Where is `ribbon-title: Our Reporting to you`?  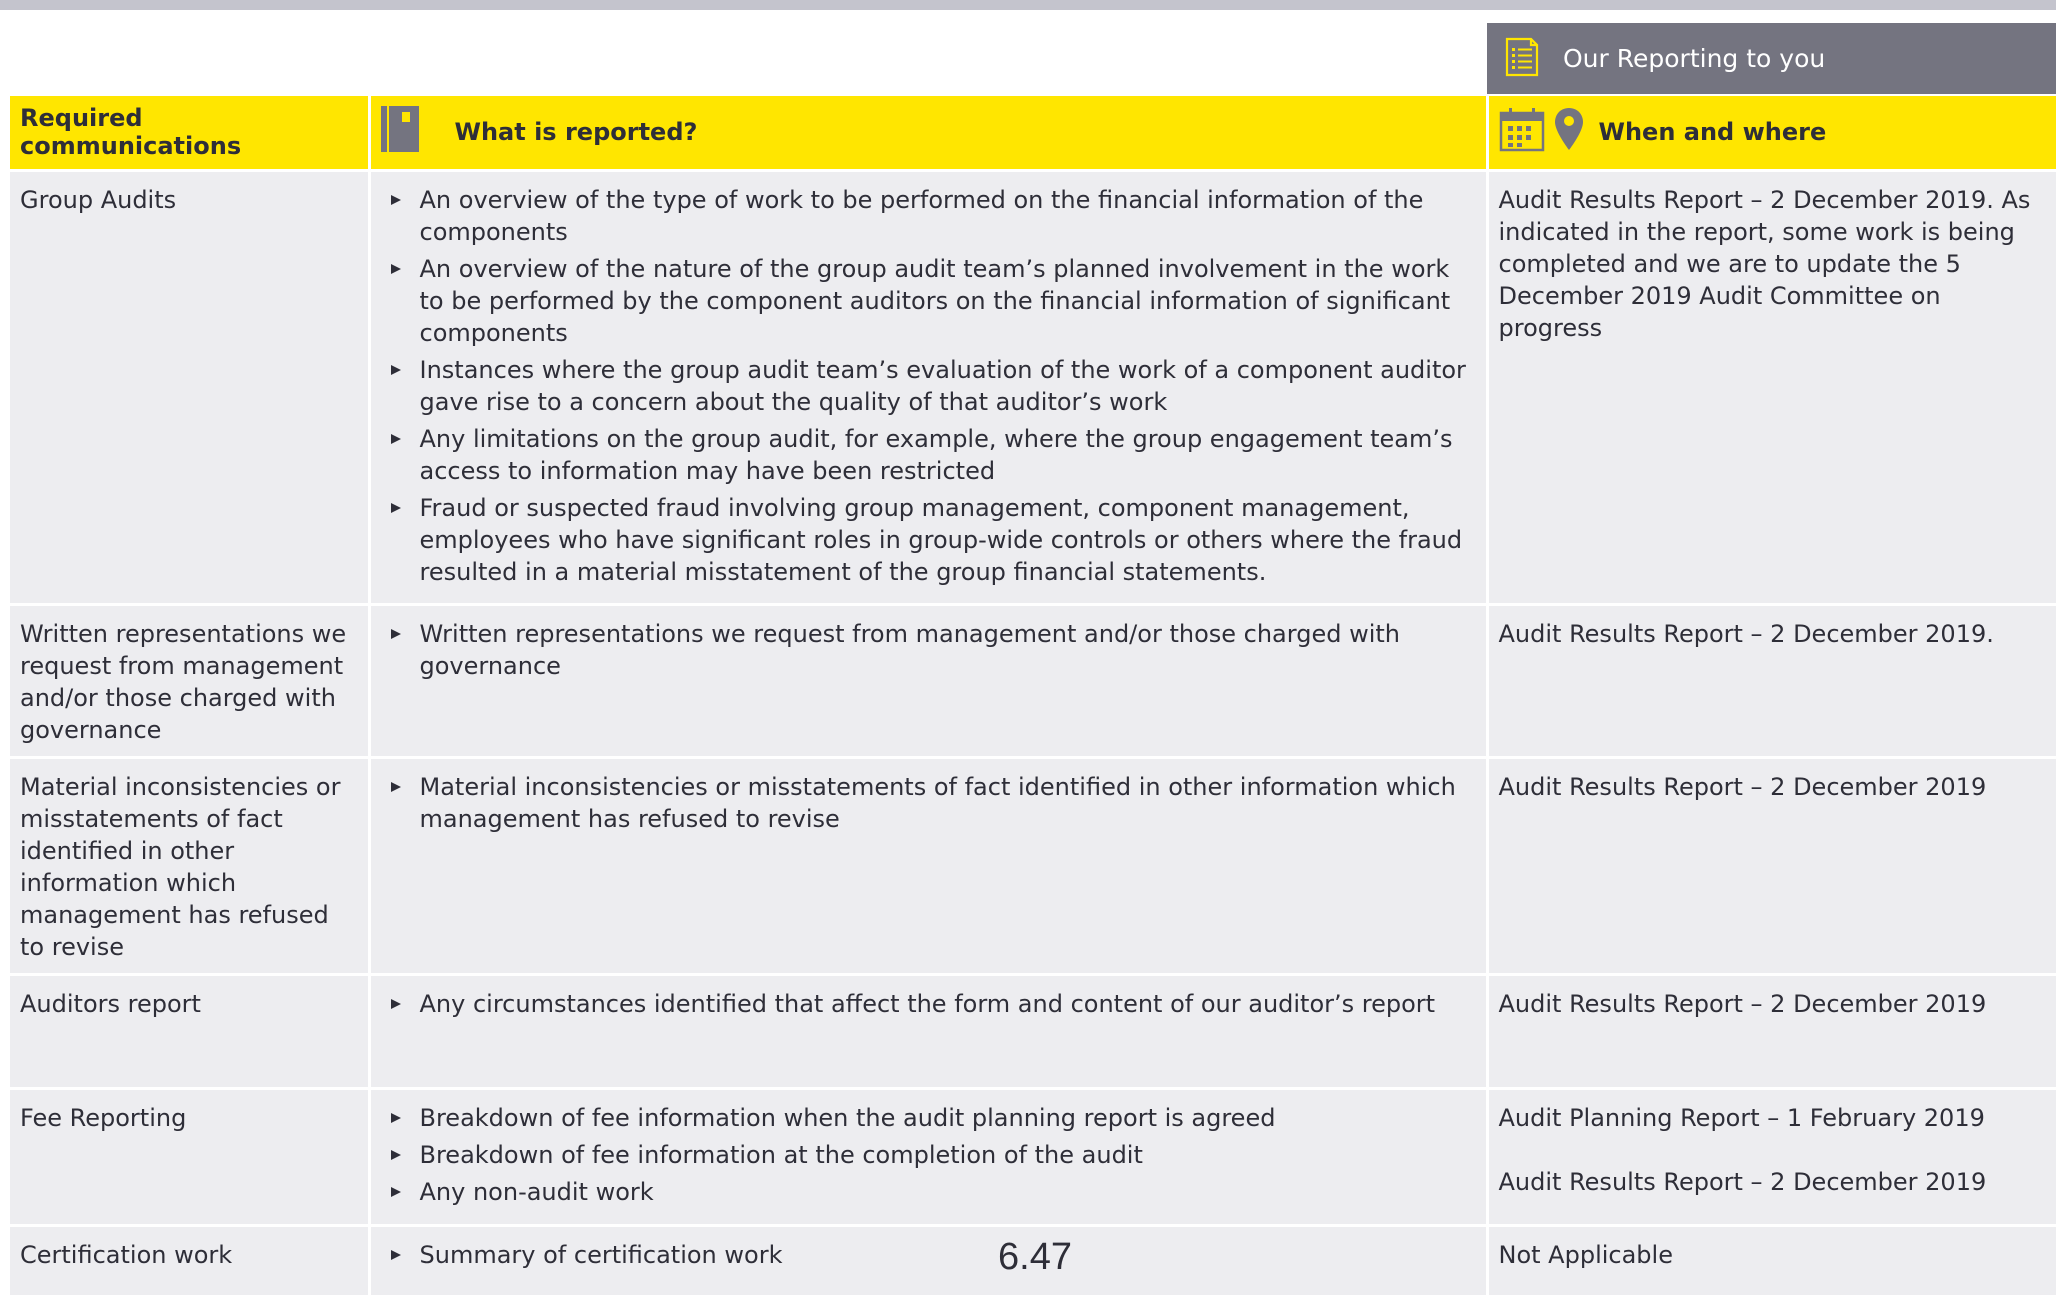
ribbon-title: Our Reporting to you is located at coordinates (1694, 58).